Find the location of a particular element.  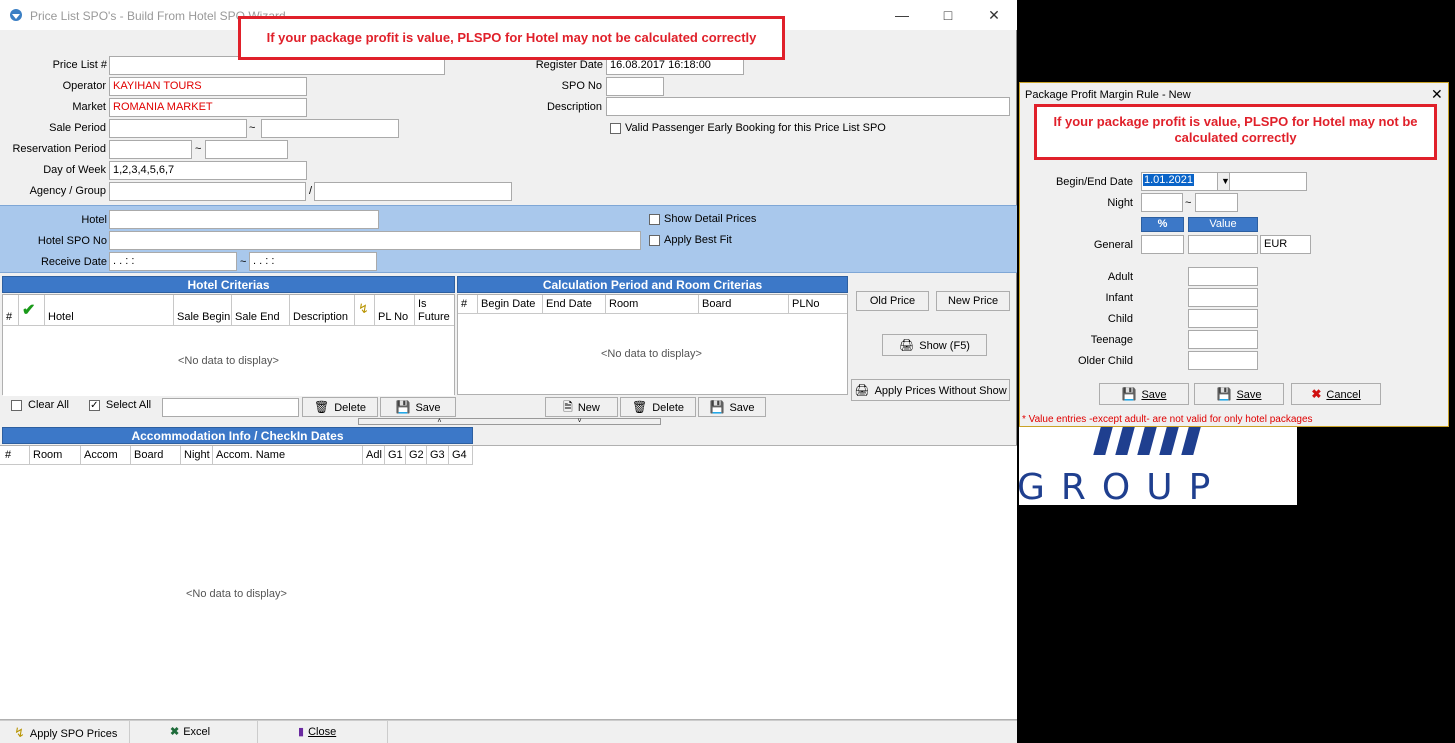

apply-best-fit-checkbox is located at coordinates (654, 240).